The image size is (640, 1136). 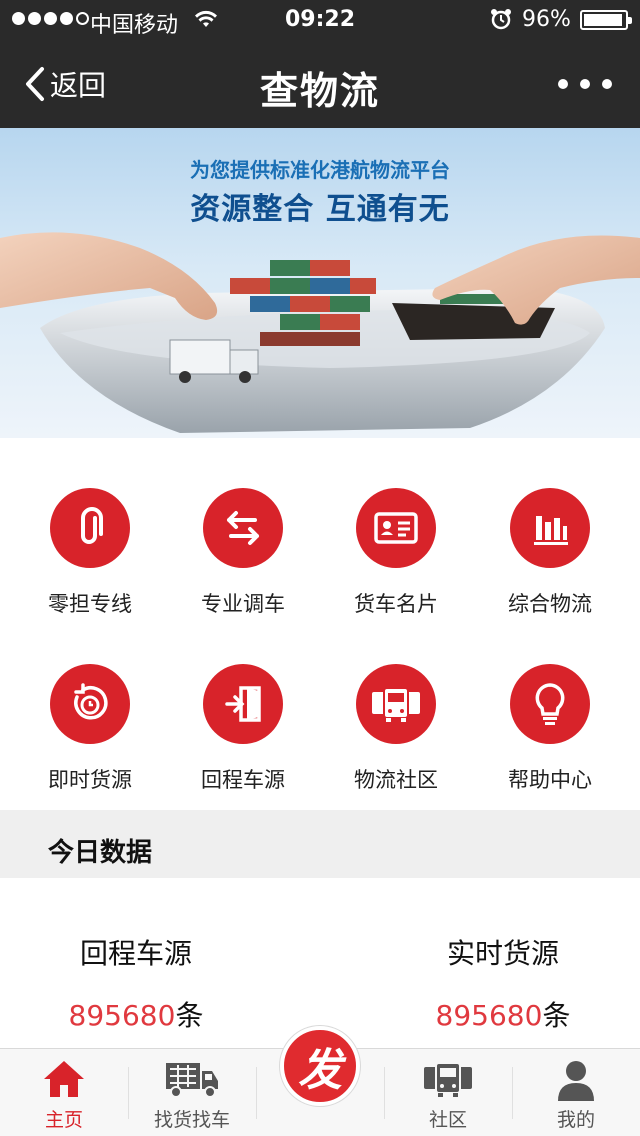 What do you see at coordinates (447, 1120) in the screenshot?
I see `tab-label: 社区` at bounding box center [447, 1120].